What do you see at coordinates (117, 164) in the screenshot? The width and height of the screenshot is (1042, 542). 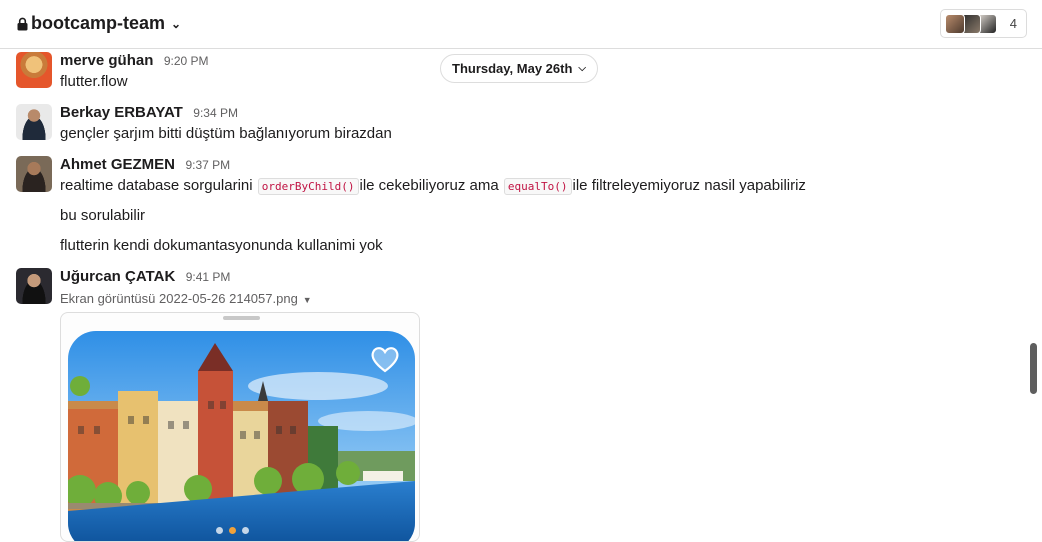 I see `message-author: Ahmet GEZMEN` at bounding box center [117, 164].